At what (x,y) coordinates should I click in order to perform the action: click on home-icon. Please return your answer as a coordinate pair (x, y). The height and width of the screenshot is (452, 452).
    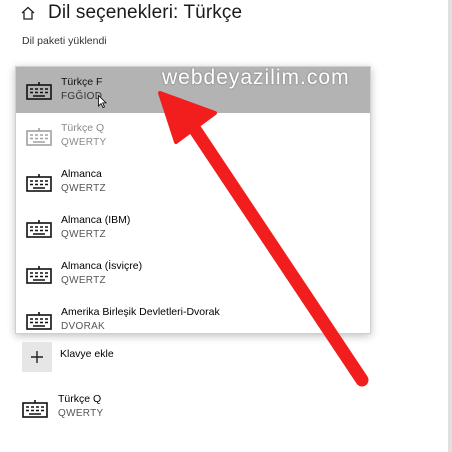
    Looking at the image, I should click on (28, 13).